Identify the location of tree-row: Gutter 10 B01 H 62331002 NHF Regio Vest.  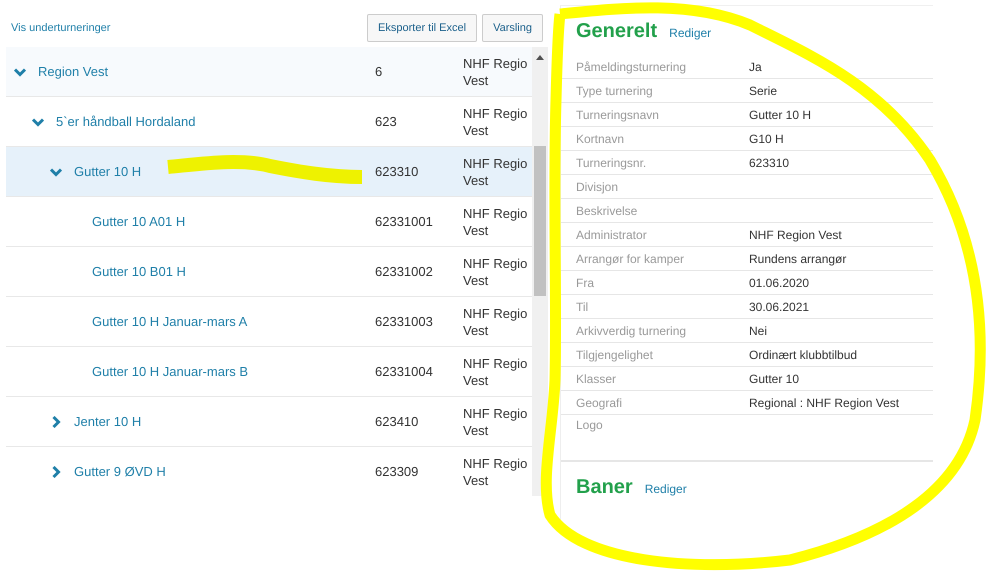
(269, 272).